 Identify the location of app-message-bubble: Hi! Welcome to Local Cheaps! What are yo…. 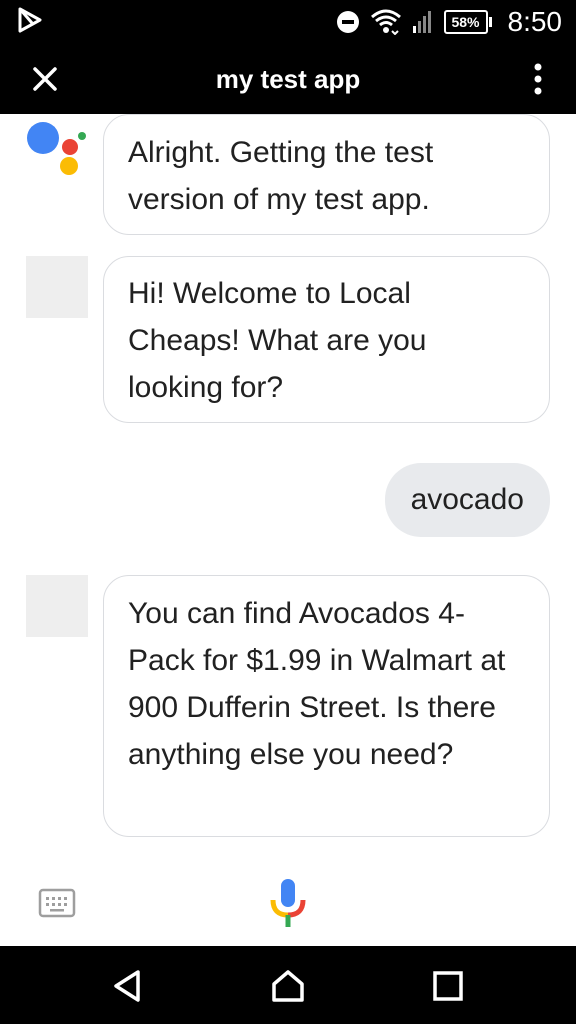
(326, 339).